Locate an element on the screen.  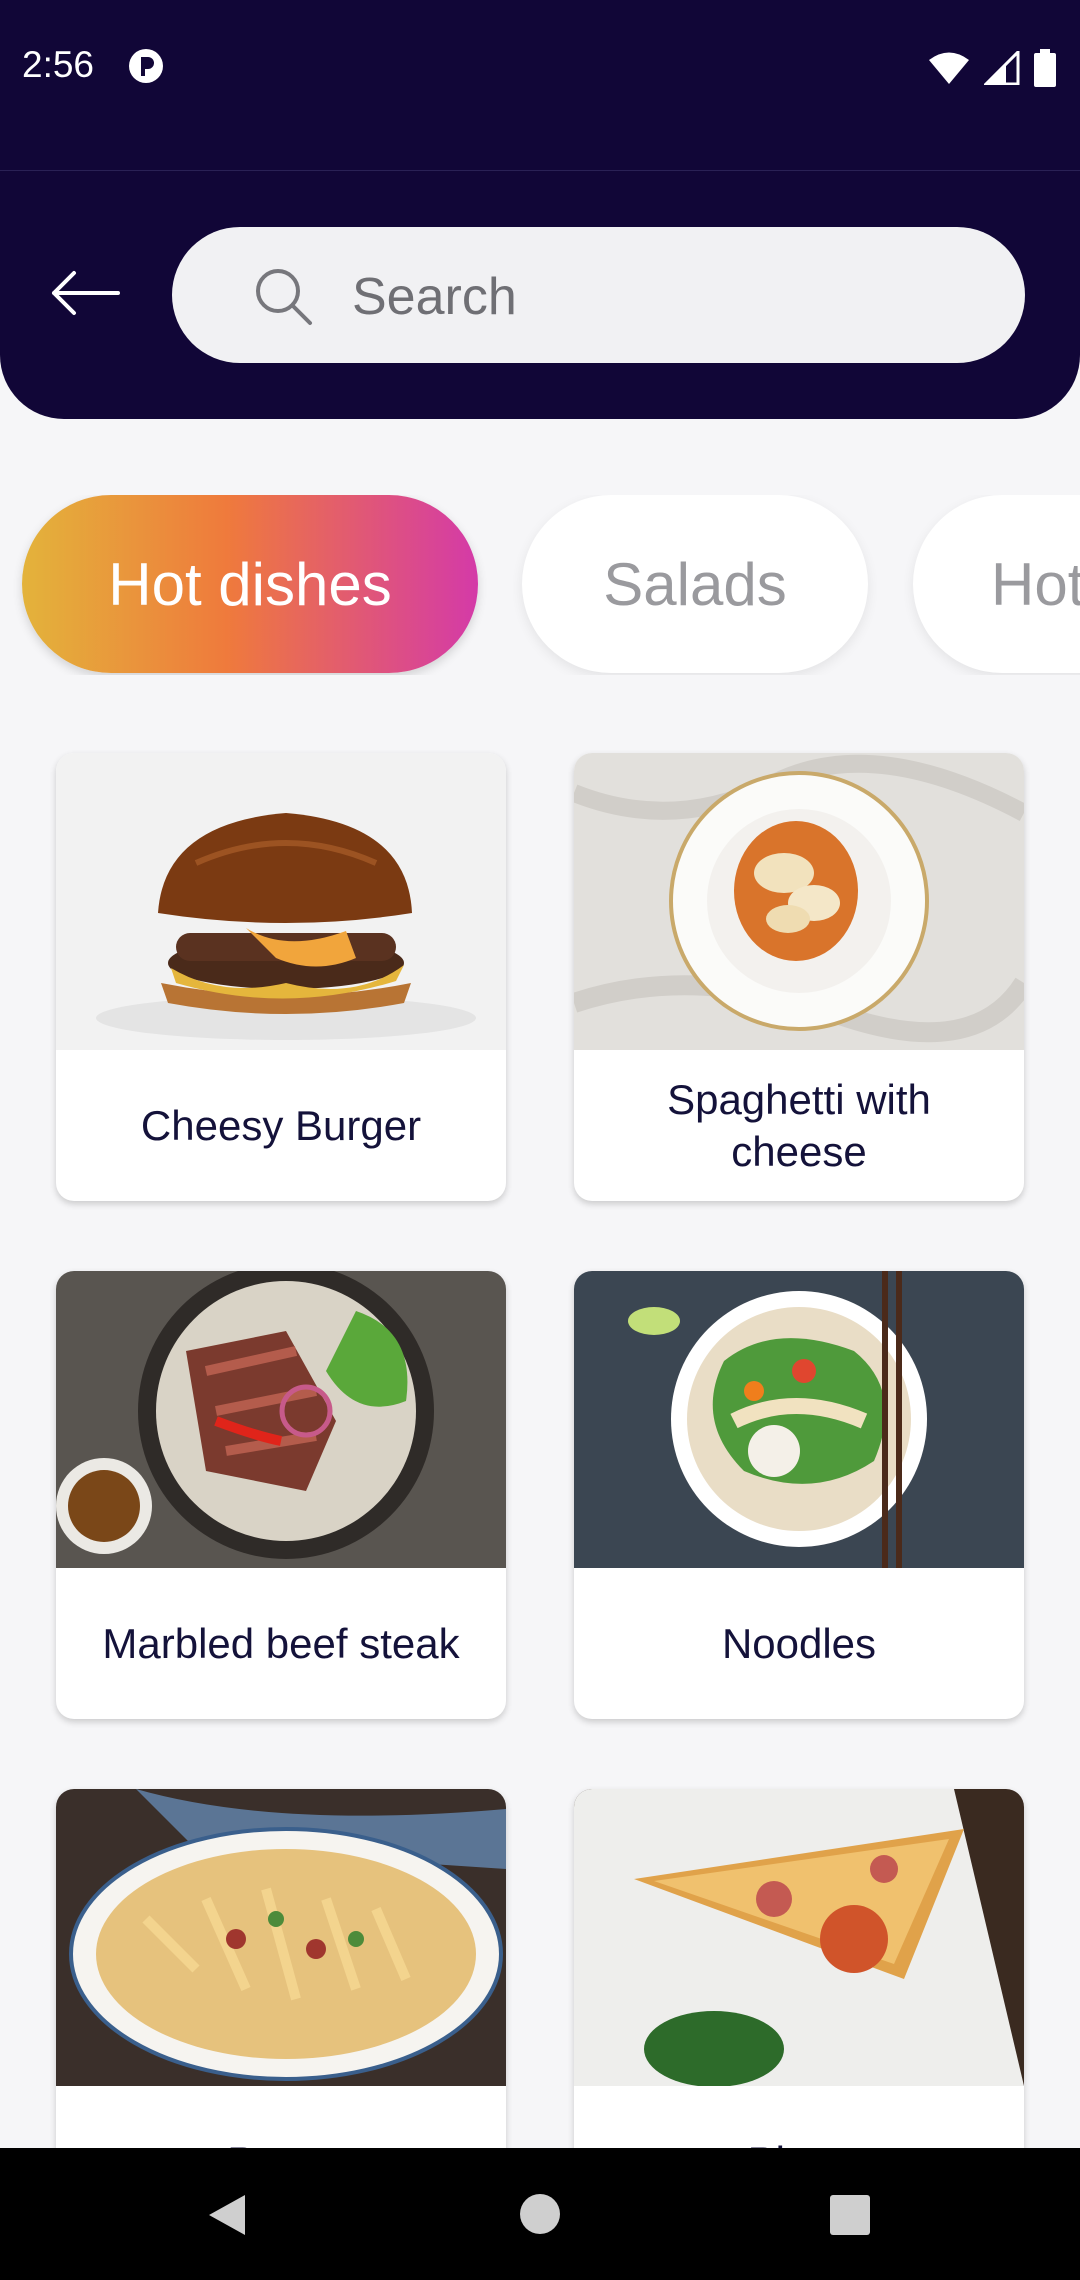
back-arrow-icon is located at coordinates (84, 293).